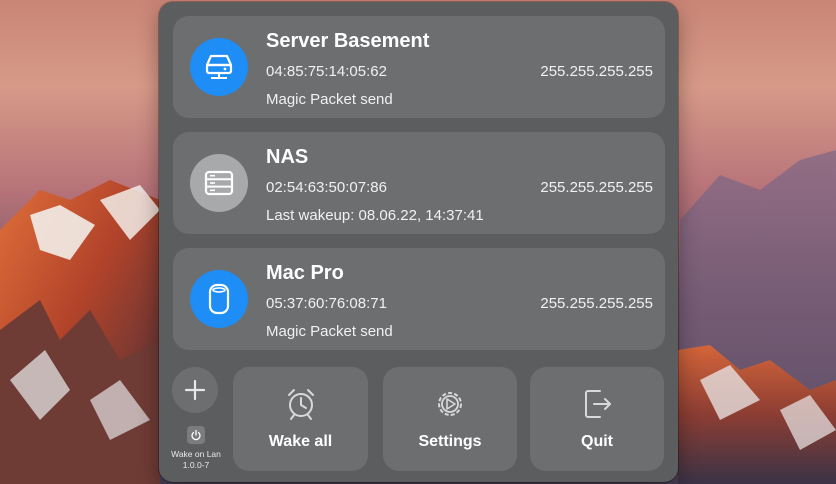  I want to click on wake-all-button: Wake all, so click(300, 419).